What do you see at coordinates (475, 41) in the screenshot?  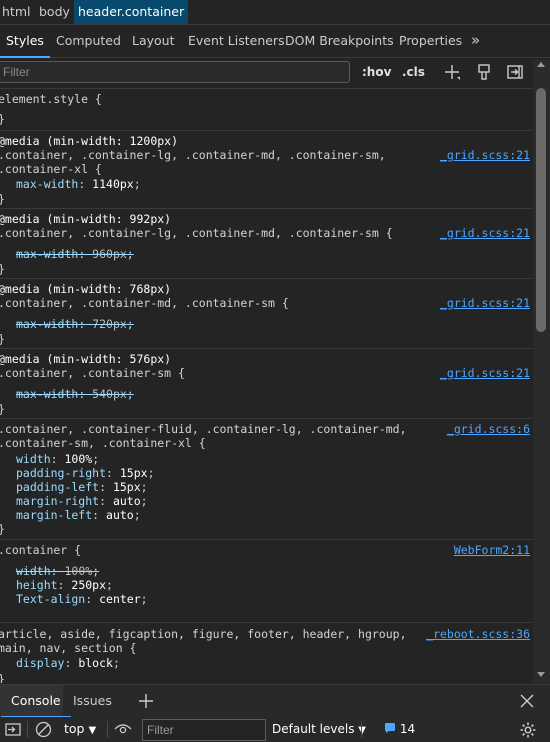 I see `more-tabs-icon: »` at bounding box center [475, 41].